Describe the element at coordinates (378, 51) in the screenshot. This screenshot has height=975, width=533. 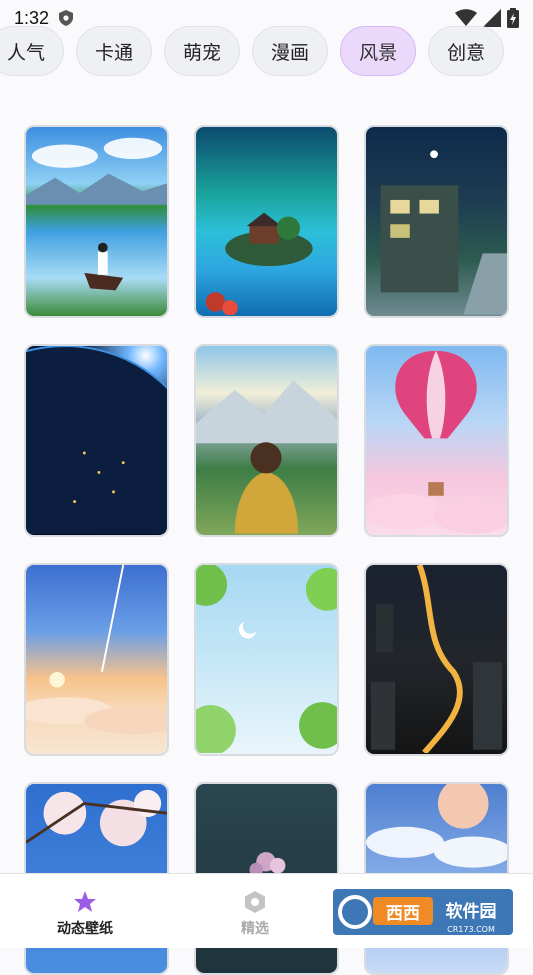
I see `chip-fengjing: 风景` at that location.